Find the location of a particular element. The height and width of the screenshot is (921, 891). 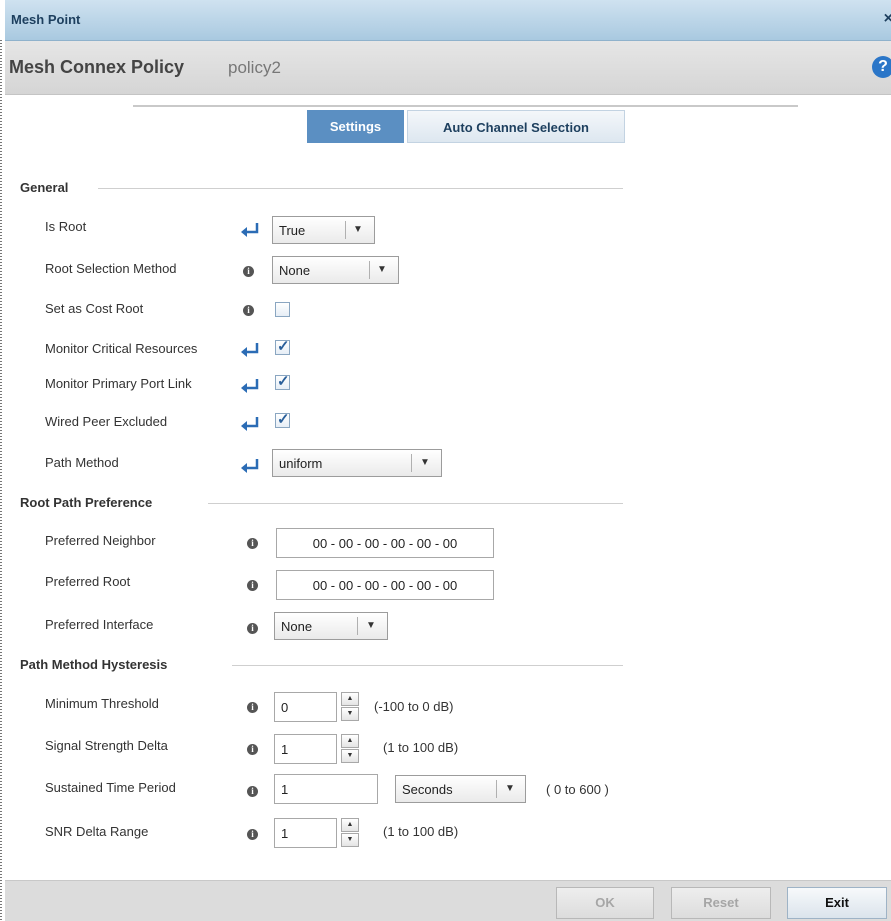

wired-peer-excluded-label: Wired Peer Excluded is located at coordinates (106, 421).